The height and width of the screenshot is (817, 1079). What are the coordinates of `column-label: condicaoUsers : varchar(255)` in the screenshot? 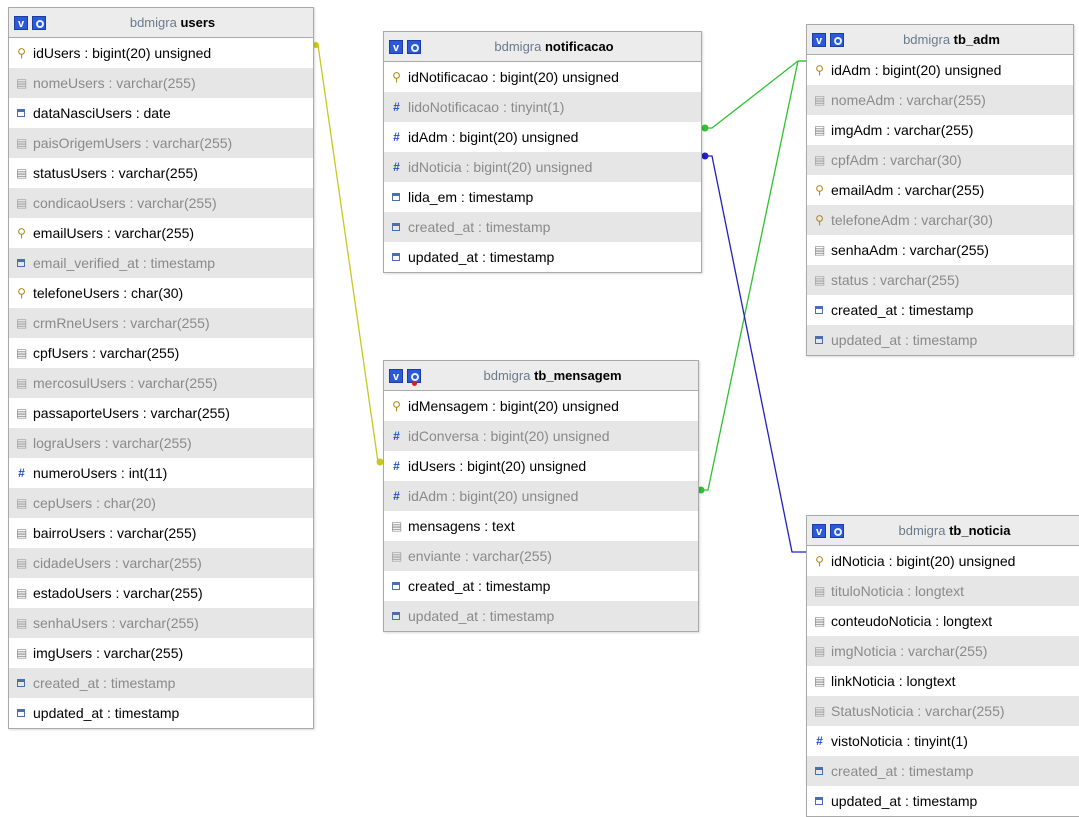 It's located at (125, 203).